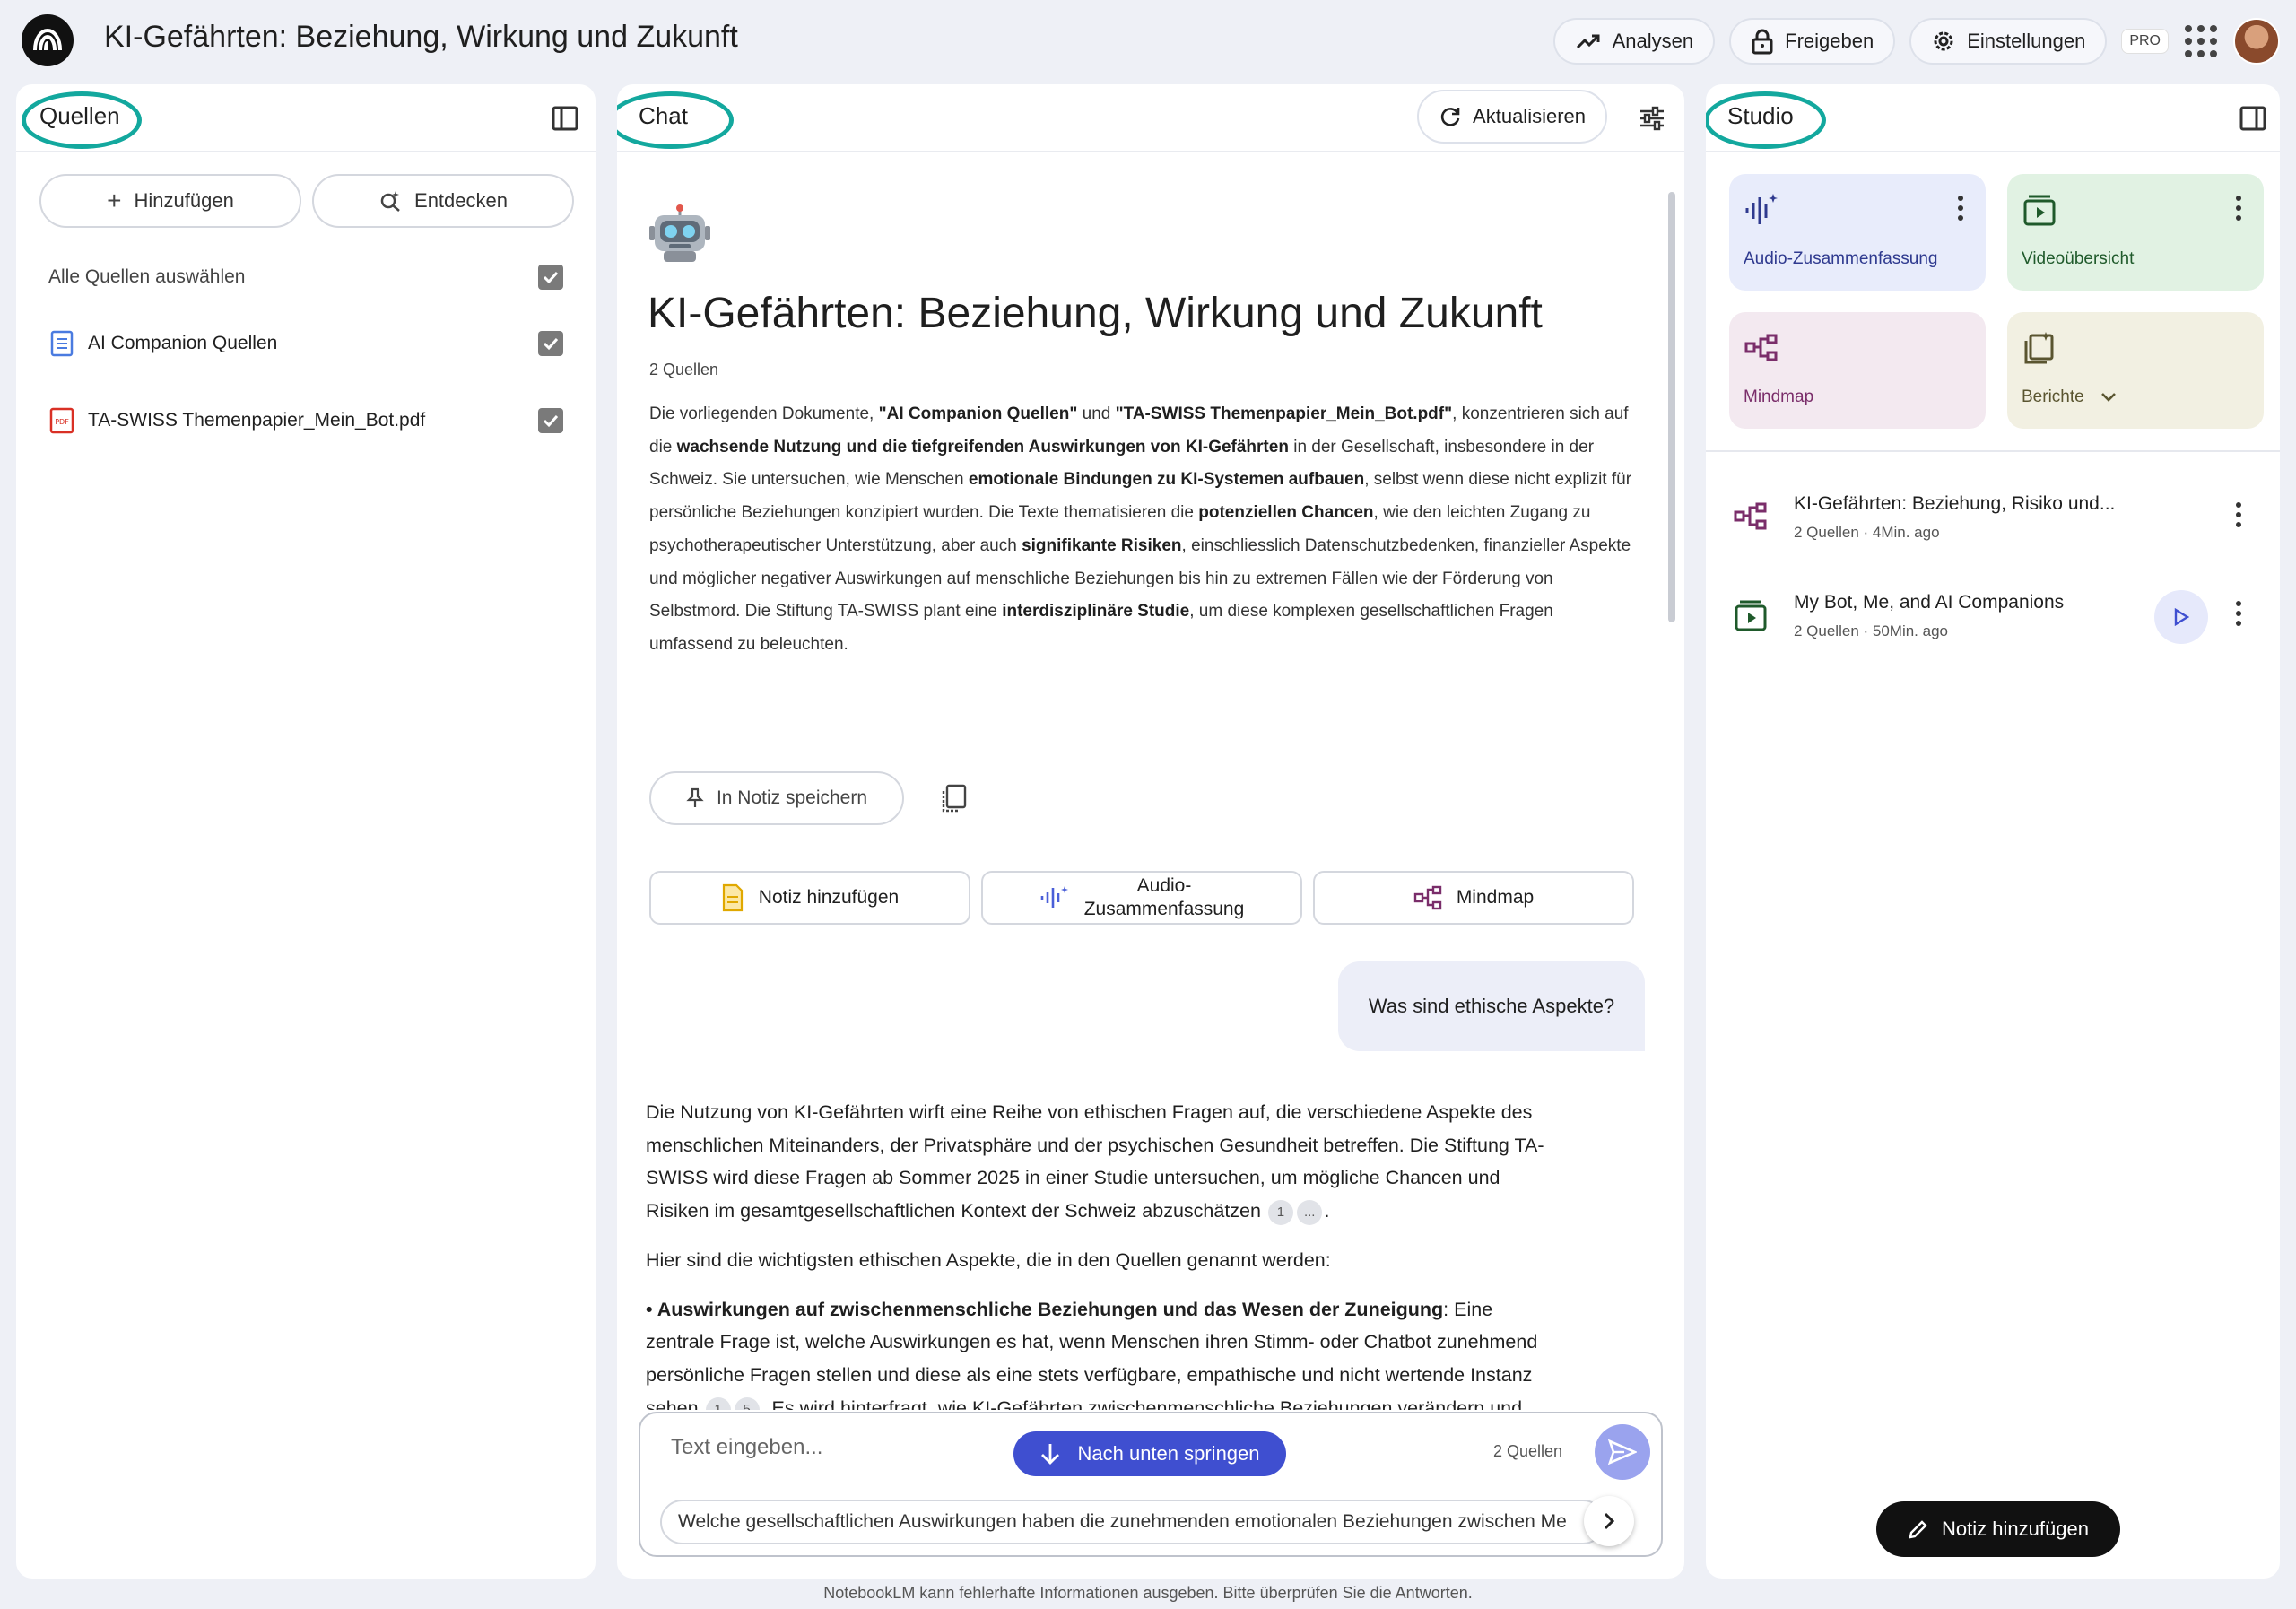 The width and height of the screenshot is (2296, 1609). I want to click on tile-label: Mindmap, so click(1779, 396).